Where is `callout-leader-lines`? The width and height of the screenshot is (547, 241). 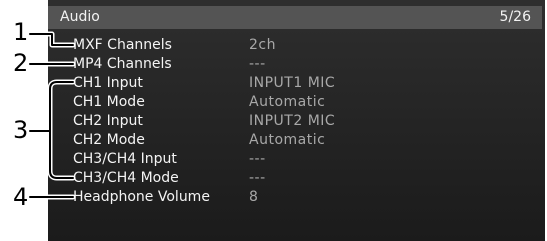 callout-leader-lines is located at coordinates (51, 115).